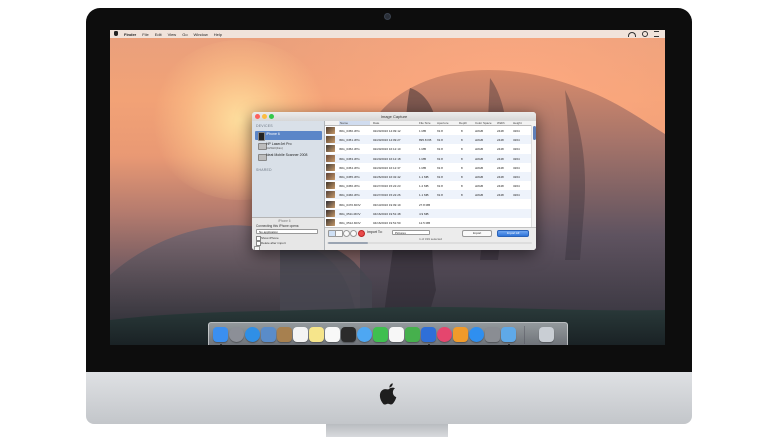 The width and height of the screenshot is (777, 437). Describe the element at coordinates (387, 195) in the screenshot. I see `cell-date: 02/27/2016 15:22:26` at that location.